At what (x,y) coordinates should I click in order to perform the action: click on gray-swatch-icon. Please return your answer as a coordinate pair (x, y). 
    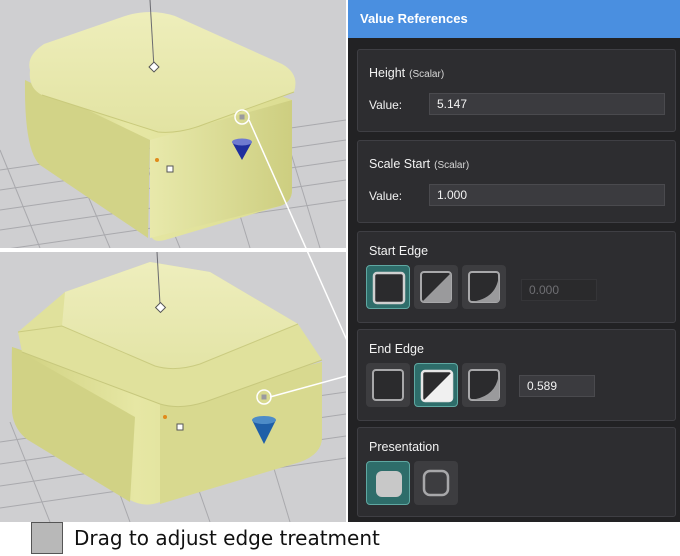
    Looking at the image, I should click on (47, 538).